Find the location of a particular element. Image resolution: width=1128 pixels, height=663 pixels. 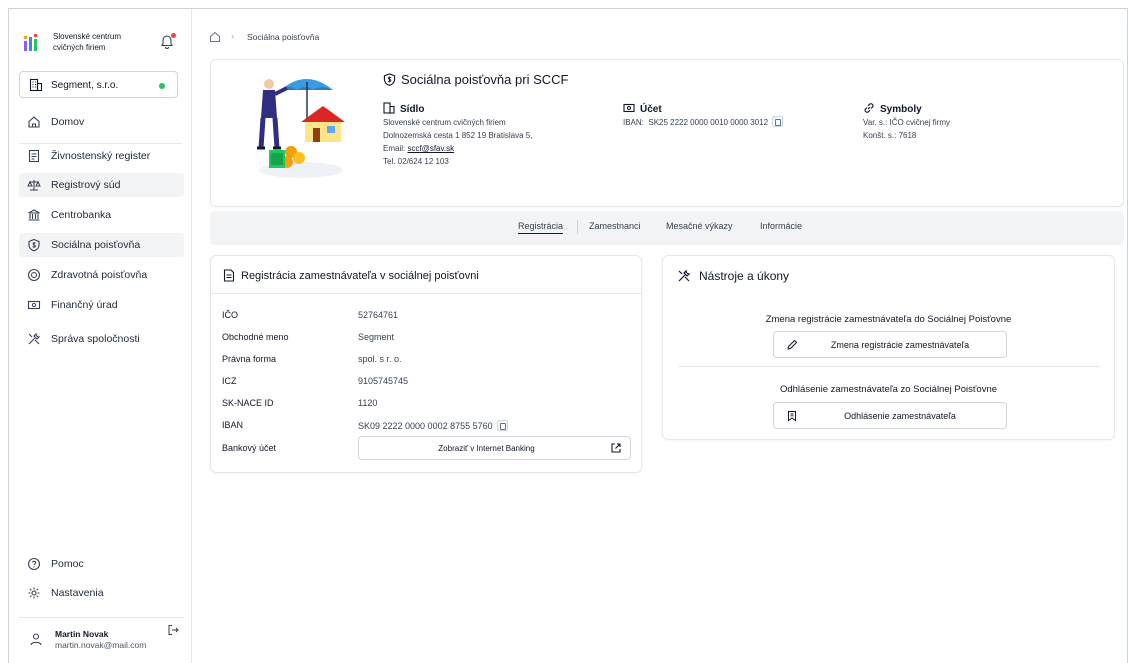

tools-title: Nástroje a úkony is located at coordinates (733, 276).